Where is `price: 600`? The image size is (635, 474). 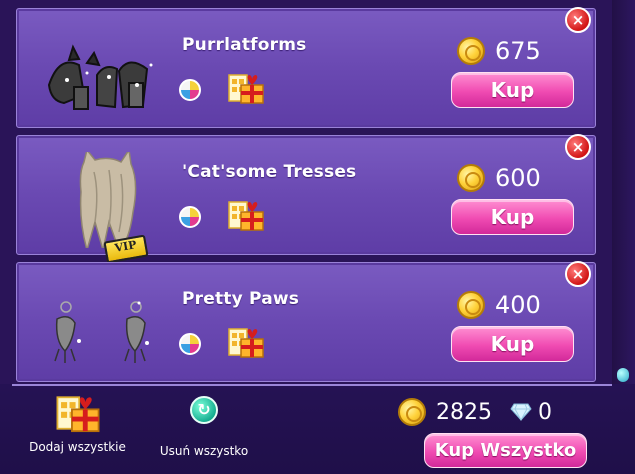 price: 600 is located at coordinates (499, 178).